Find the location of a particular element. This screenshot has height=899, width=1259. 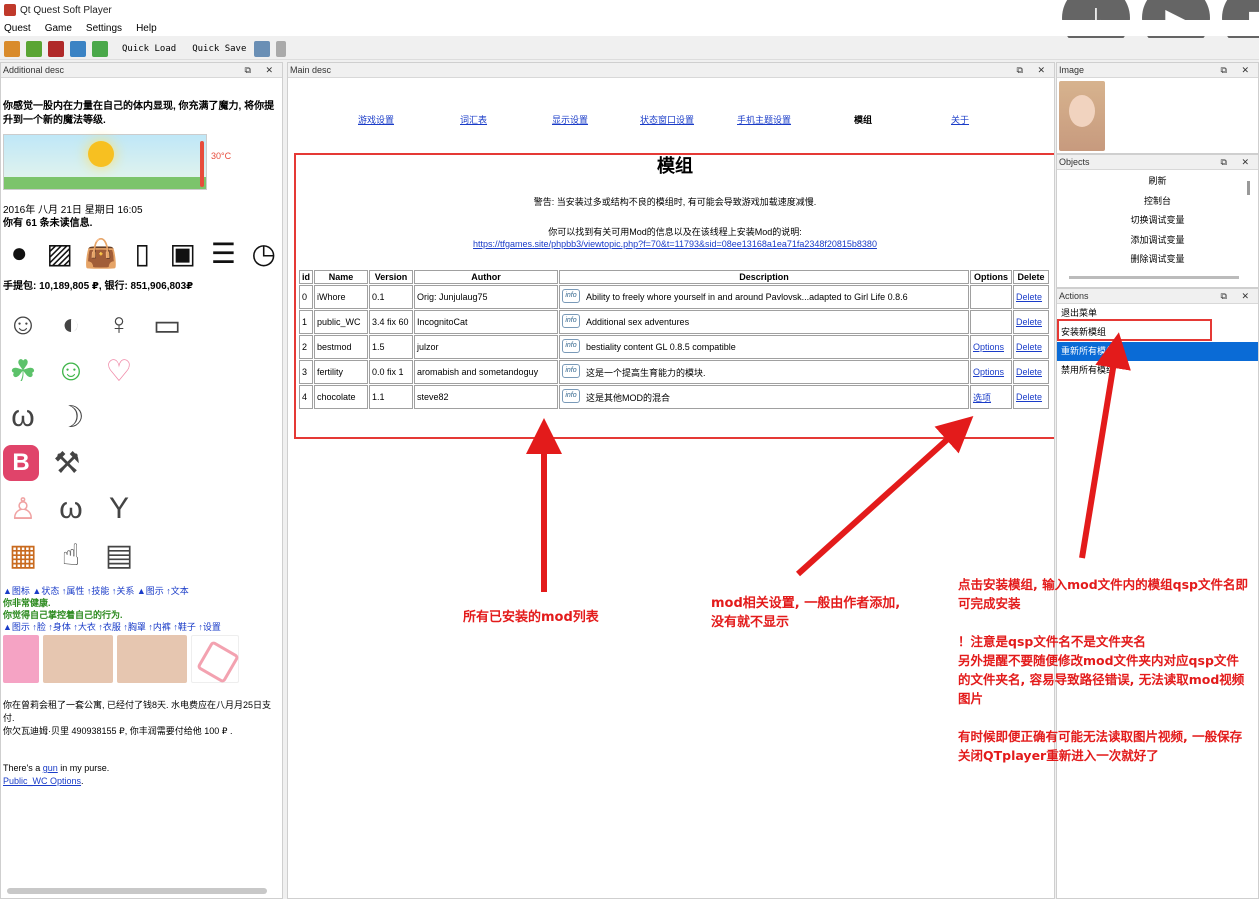

nav-phone-theme: 手机主题设置 is located at coordinates (764, 119).